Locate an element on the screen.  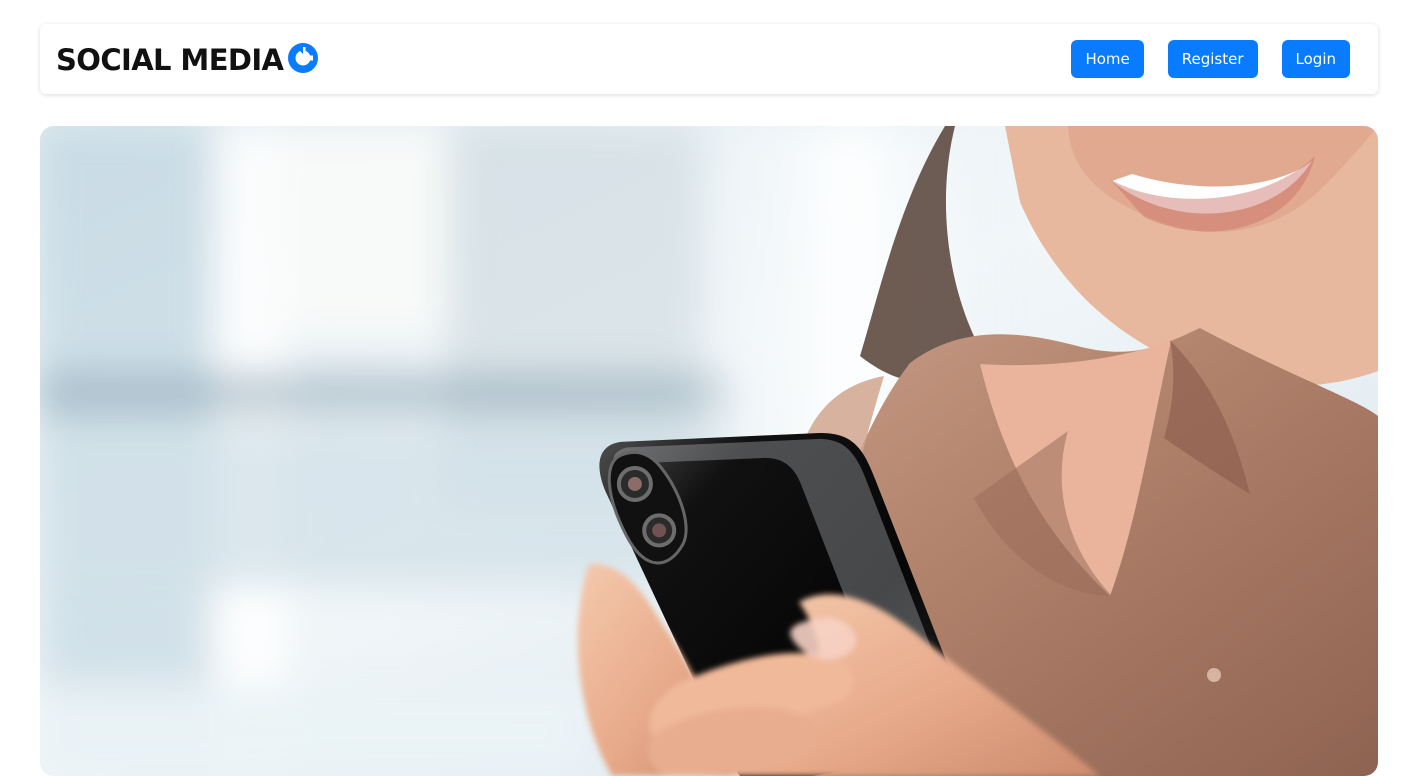
brand-name: SOCIAL MEDIA is located at coordinates (170, 60).